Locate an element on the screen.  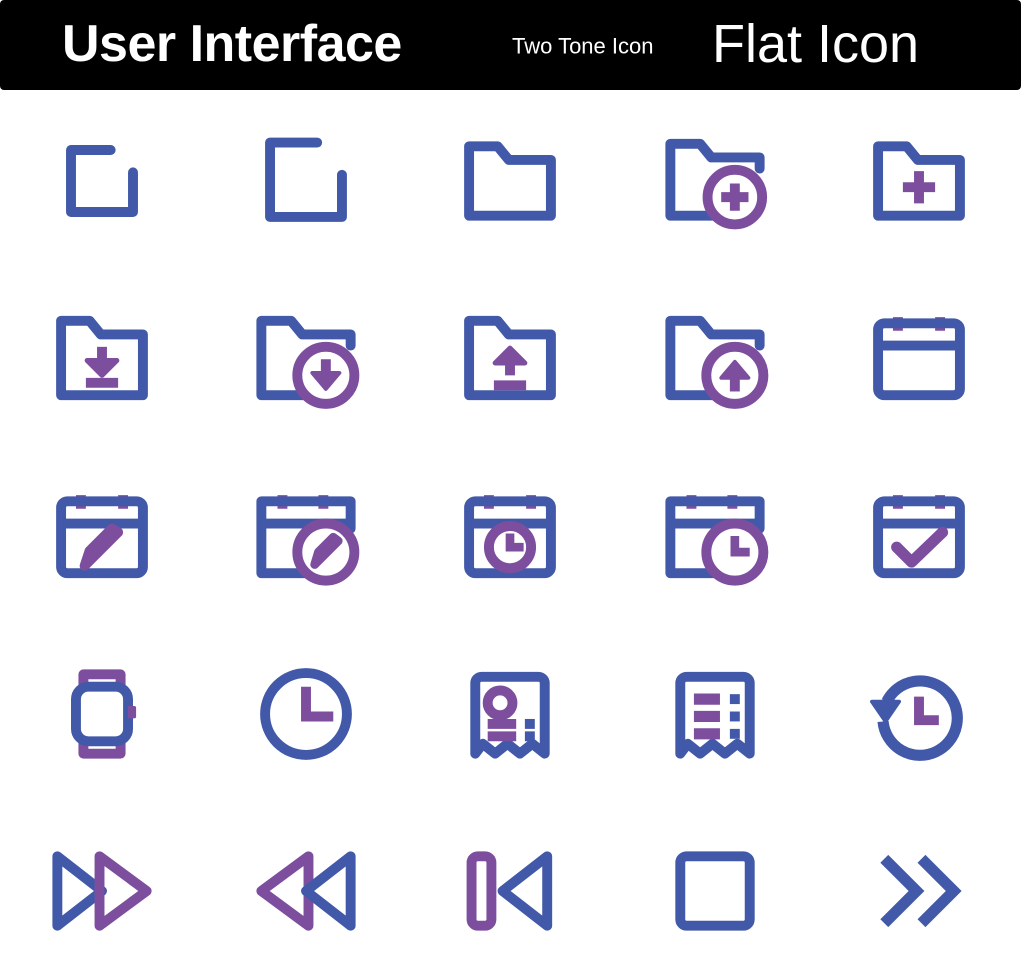
double-chevron-right-icon is located at coordinates (921, 891).